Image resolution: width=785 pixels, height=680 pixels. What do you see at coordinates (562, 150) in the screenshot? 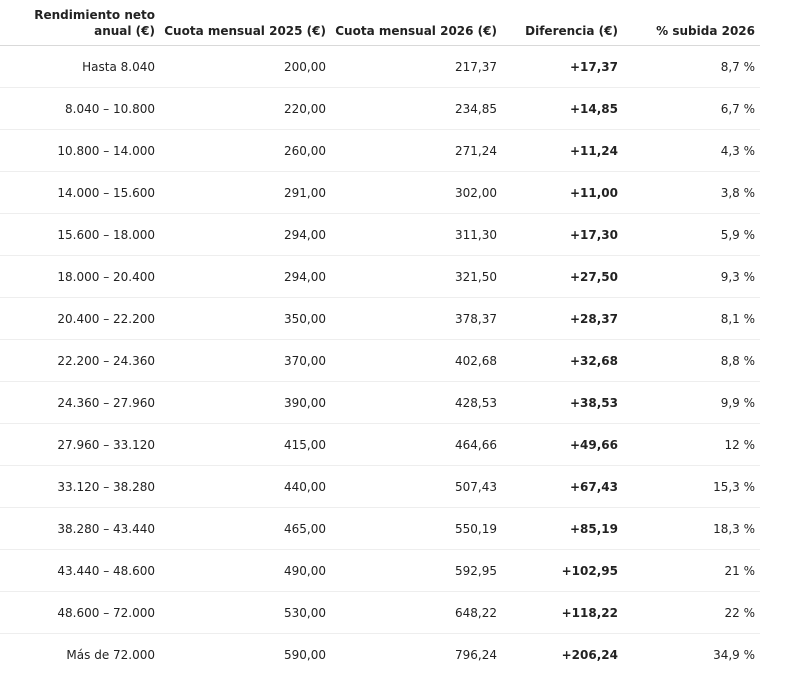
I see `cell-difference: +11,24` at bounding box center [562, 150].